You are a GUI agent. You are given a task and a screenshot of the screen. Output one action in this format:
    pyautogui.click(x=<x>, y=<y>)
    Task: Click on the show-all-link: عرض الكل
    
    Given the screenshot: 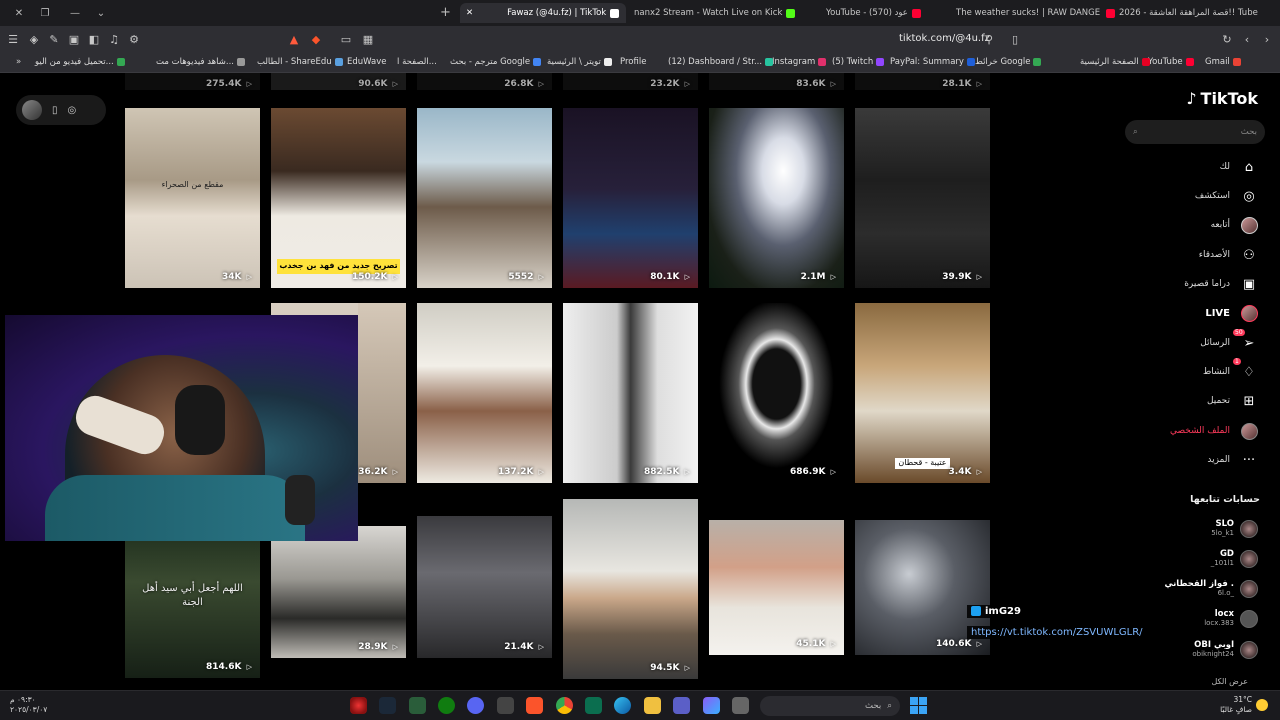 What is the action you would take?
    pyautogui.click(x=1229, y=681)
    